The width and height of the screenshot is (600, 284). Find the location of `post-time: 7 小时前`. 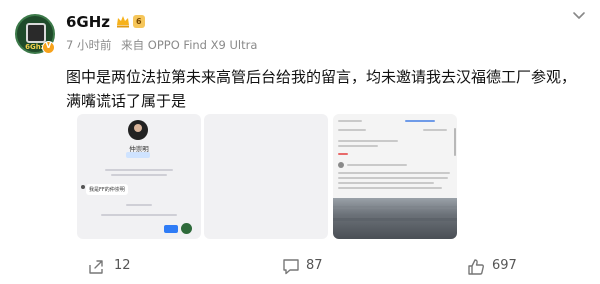

post-time: 7 小时前 is located at coordinates (89, 45).